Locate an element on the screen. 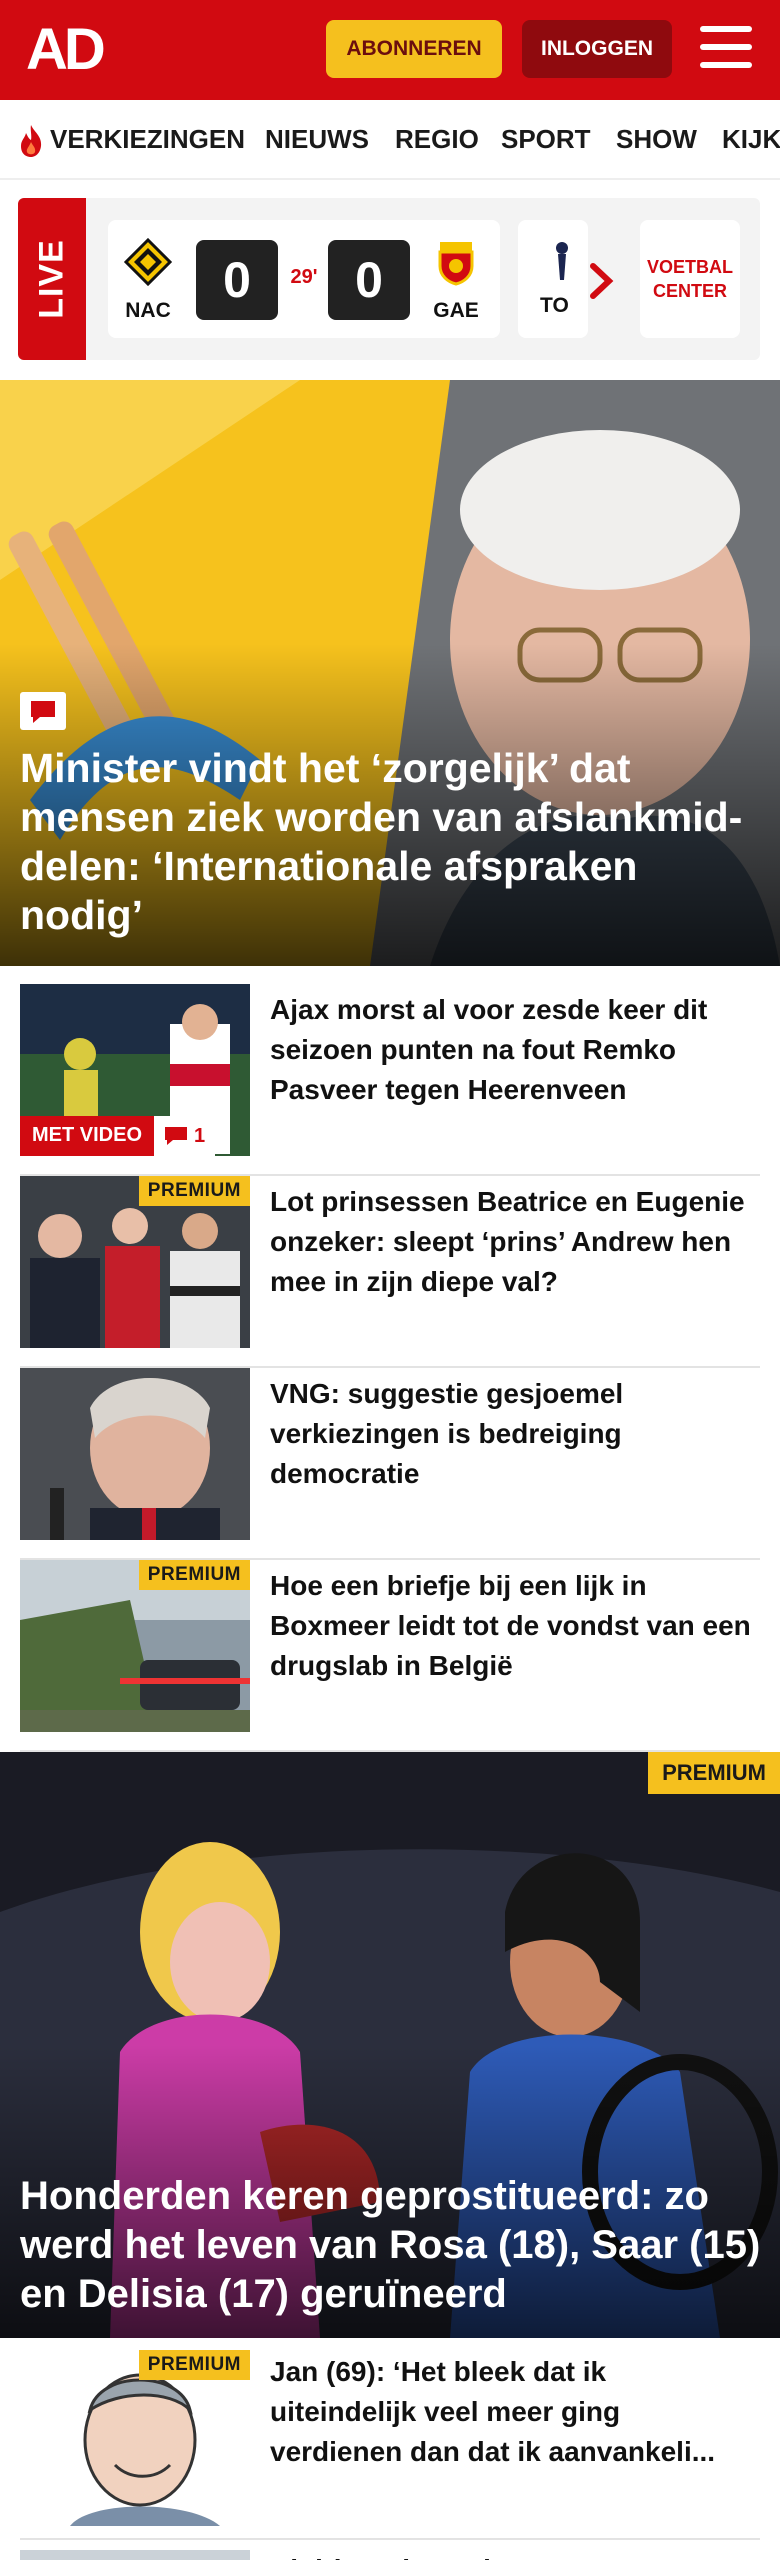 The height and width of the screenshot is (2560, 780). home-team: NAC is located at coordinates (148, 280).